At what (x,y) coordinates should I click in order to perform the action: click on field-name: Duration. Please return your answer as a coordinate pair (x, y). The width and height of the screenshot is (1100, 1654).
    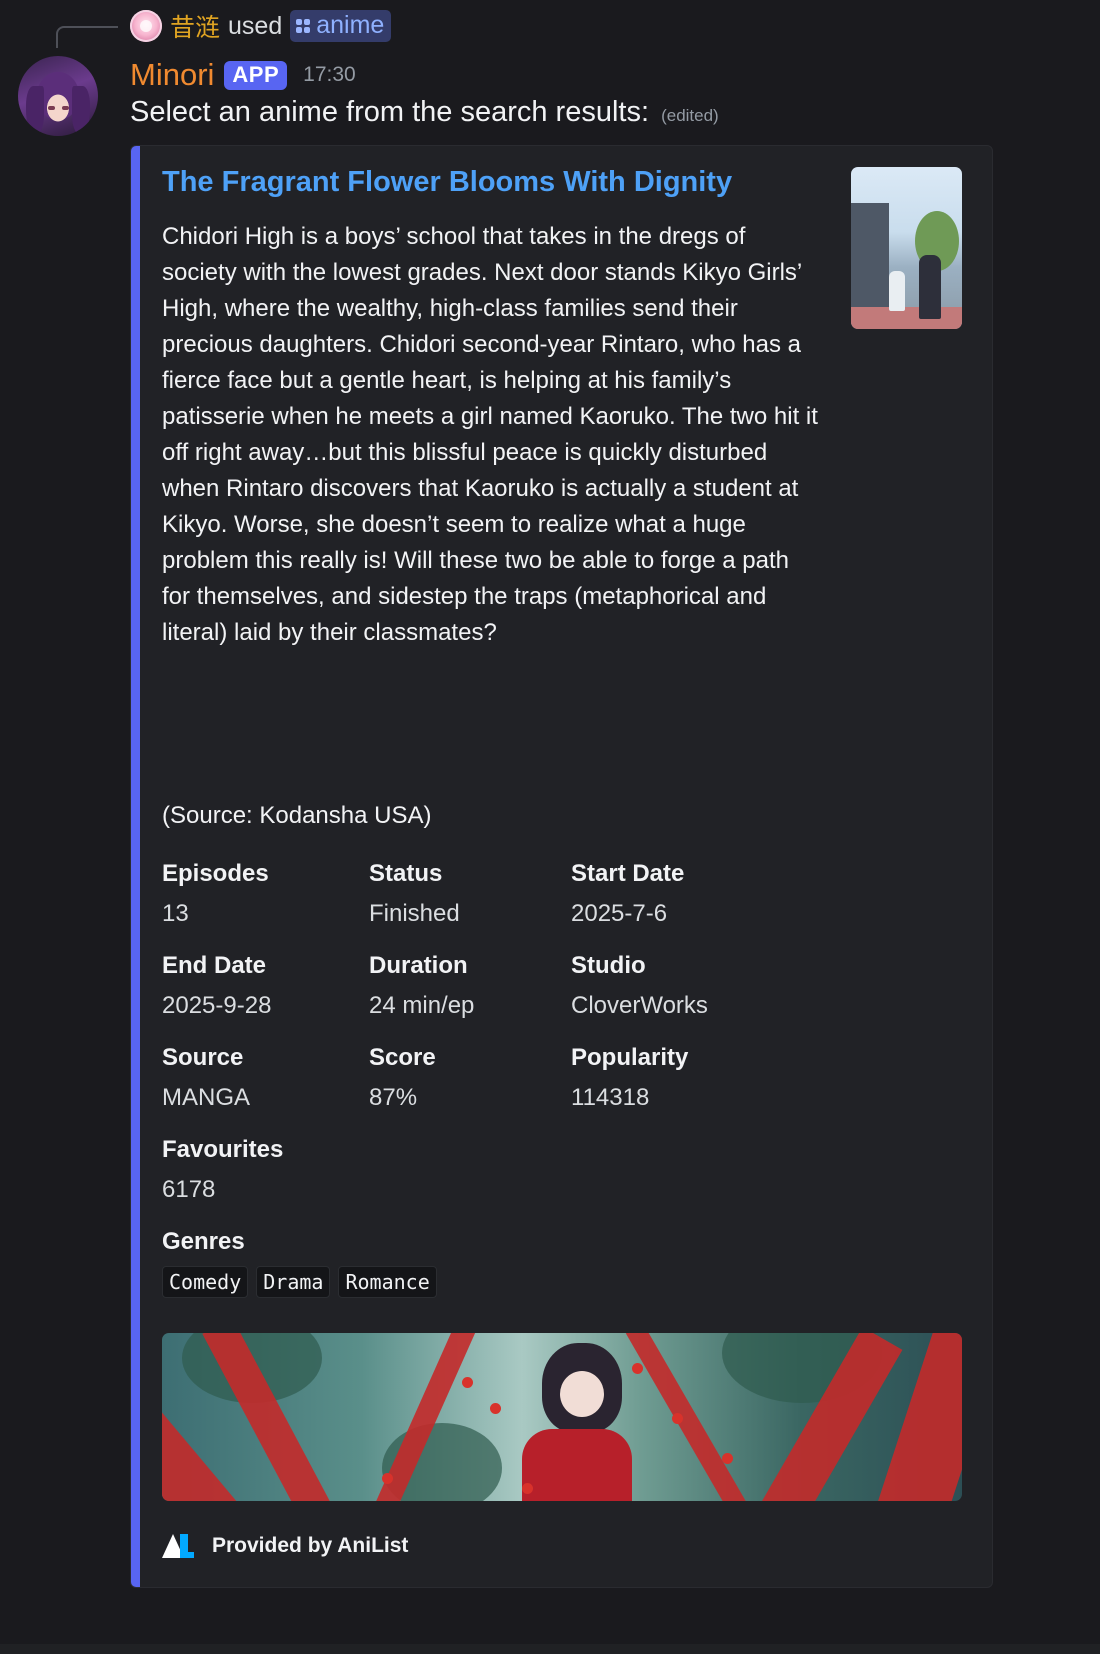
    Looking at the image, I should click on (418, 965).